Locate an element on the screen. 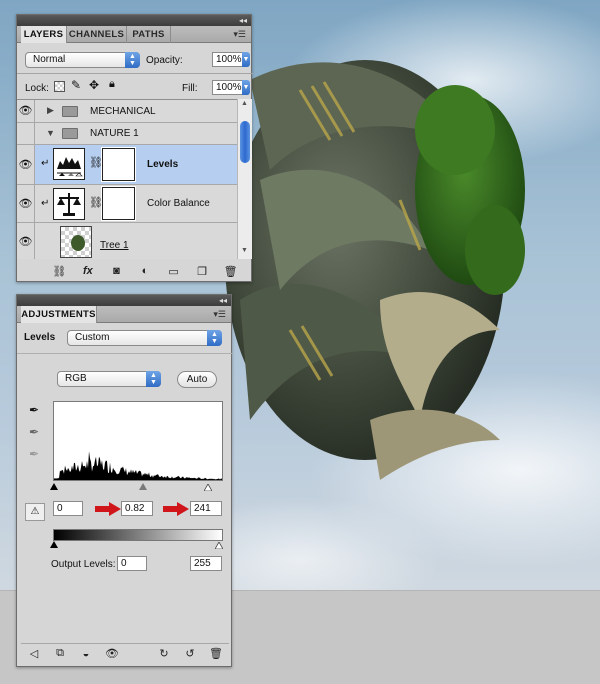  auto-button: Auto is located at coordinates (197, 379).